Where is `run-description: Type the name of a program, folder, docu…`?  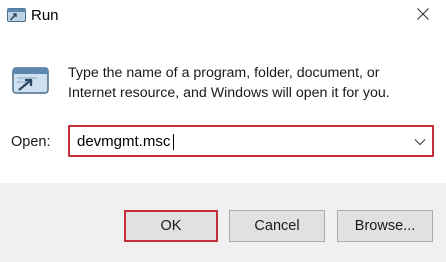 run-description: Type the name of a program, folder, docu… is located at coordinates (229, 83).